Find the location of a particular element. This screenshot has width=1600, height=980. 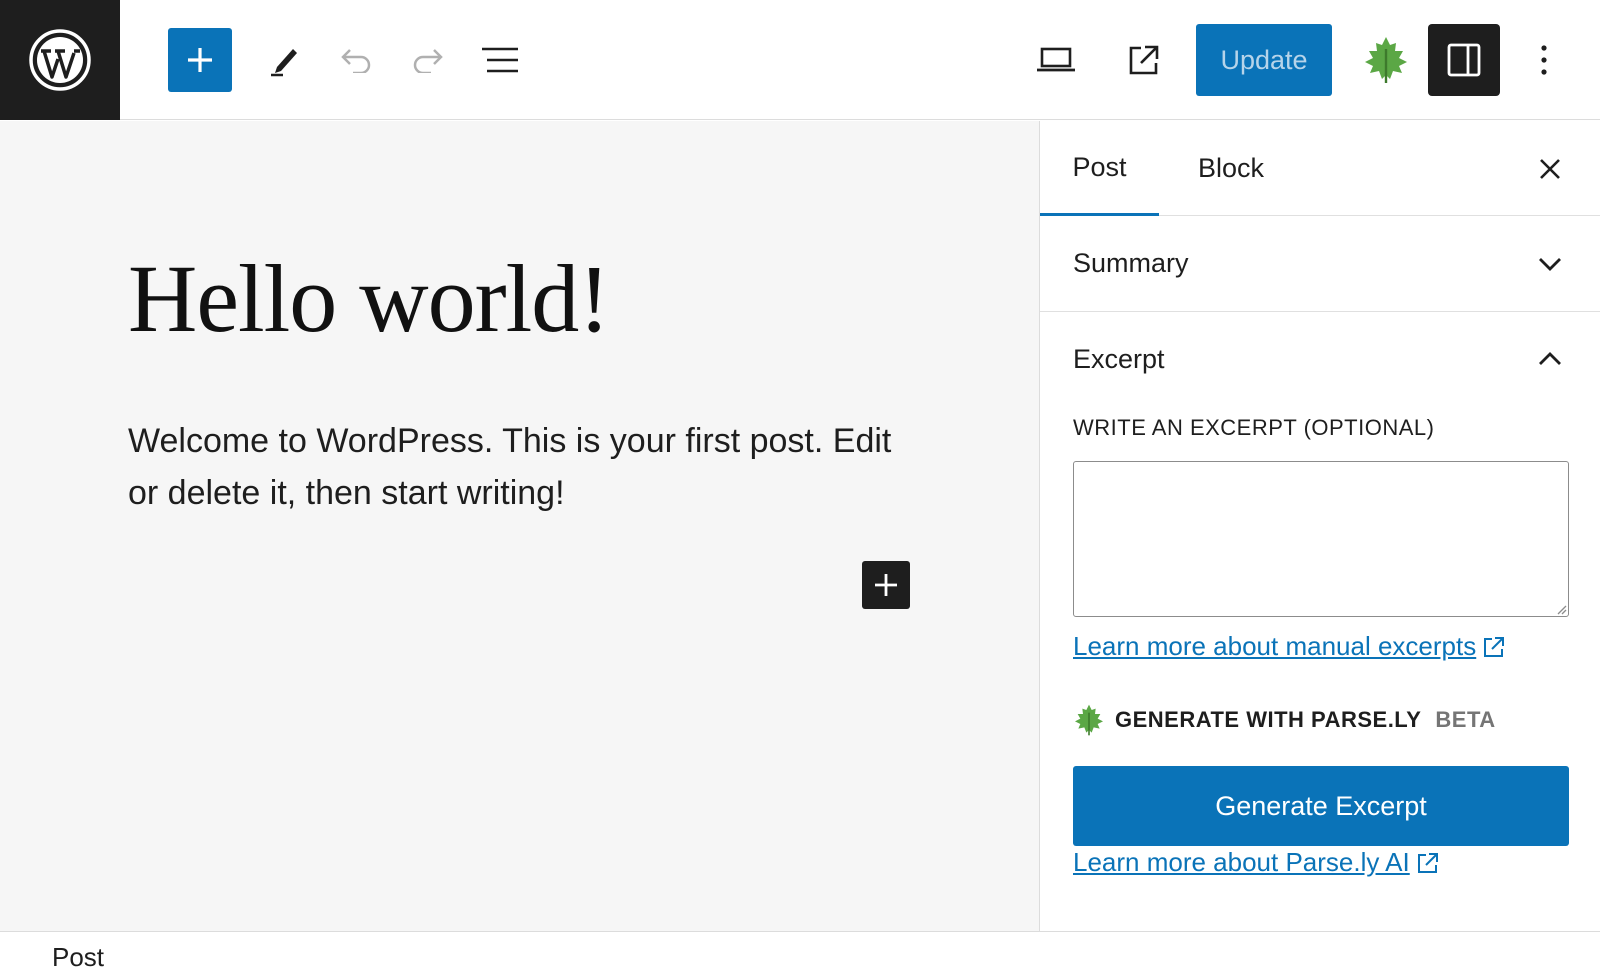

sidebar-toggle-icon is located at coordinates (1464, 60).